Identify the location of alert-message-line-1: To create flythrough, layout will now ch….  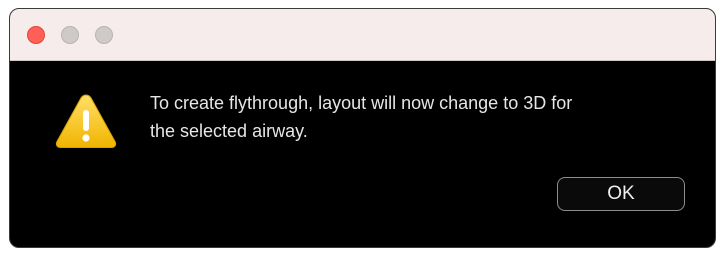
(361, 103).